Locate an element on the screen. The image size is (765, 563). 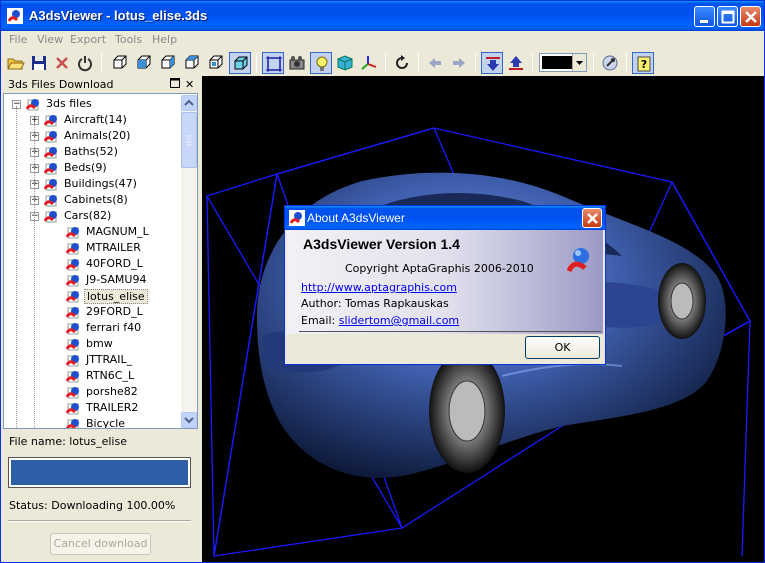
cube-back-icon is located at coordinates (144, 62).